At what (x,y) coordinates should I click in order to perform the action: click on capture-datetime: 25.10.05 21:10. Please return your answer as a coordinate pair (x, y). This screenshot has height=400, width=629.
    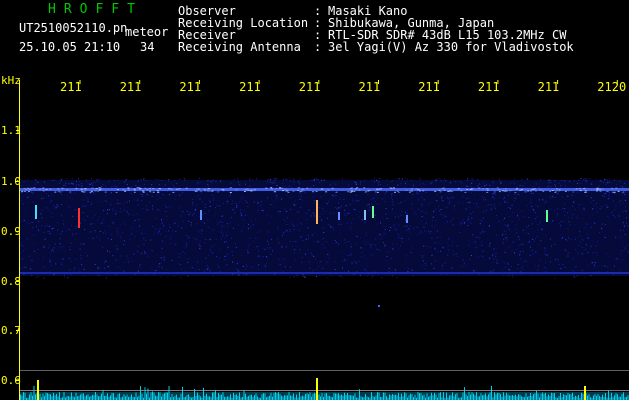
    Looking at the image, I should click on (70, 47).